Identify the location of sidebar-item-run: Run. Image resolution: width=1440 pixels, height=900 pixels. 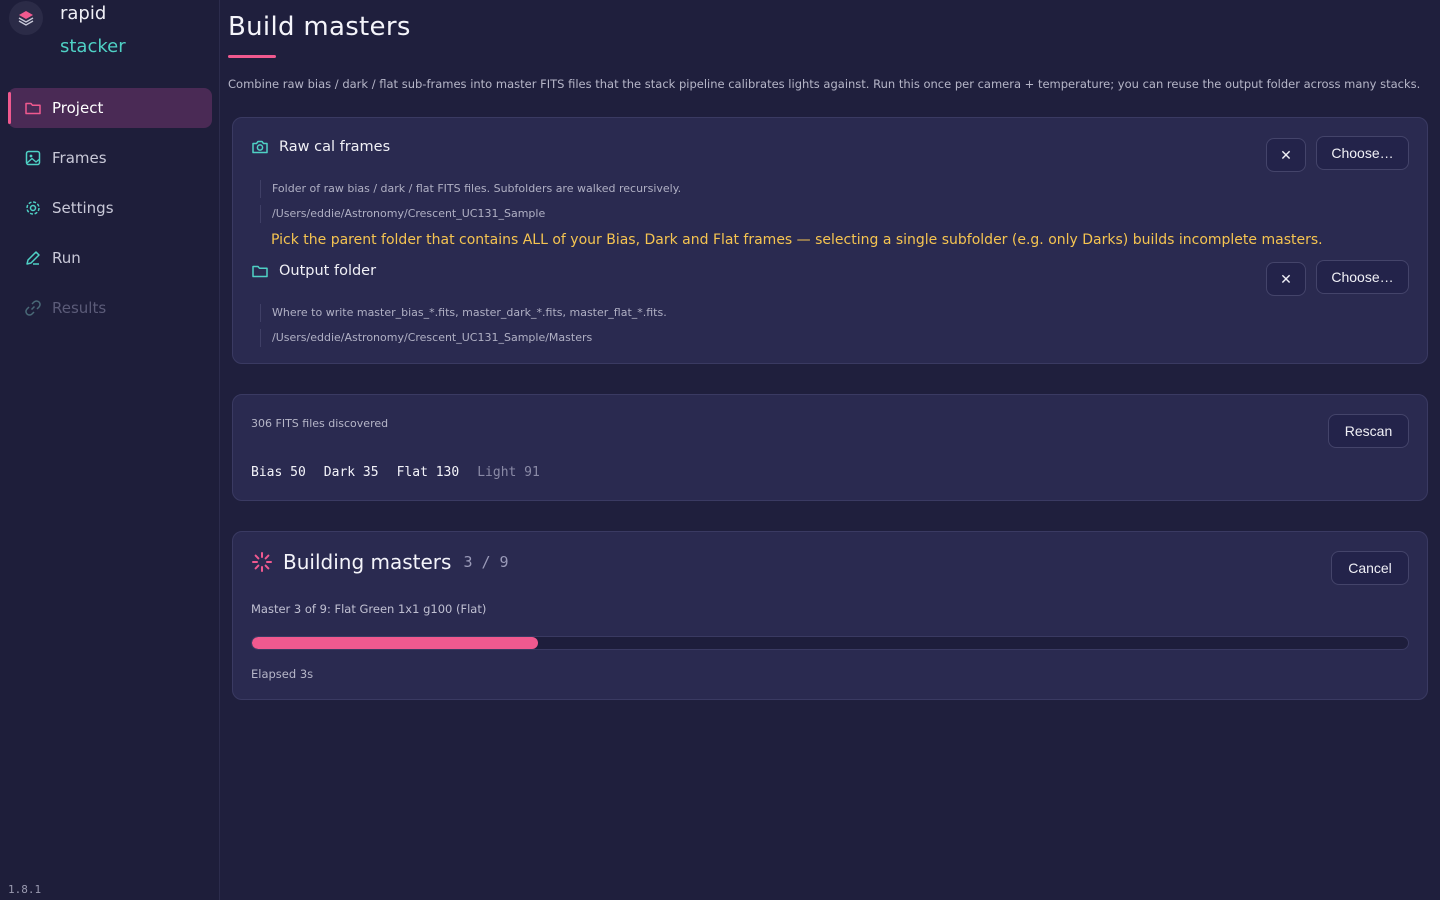
(110, 258).